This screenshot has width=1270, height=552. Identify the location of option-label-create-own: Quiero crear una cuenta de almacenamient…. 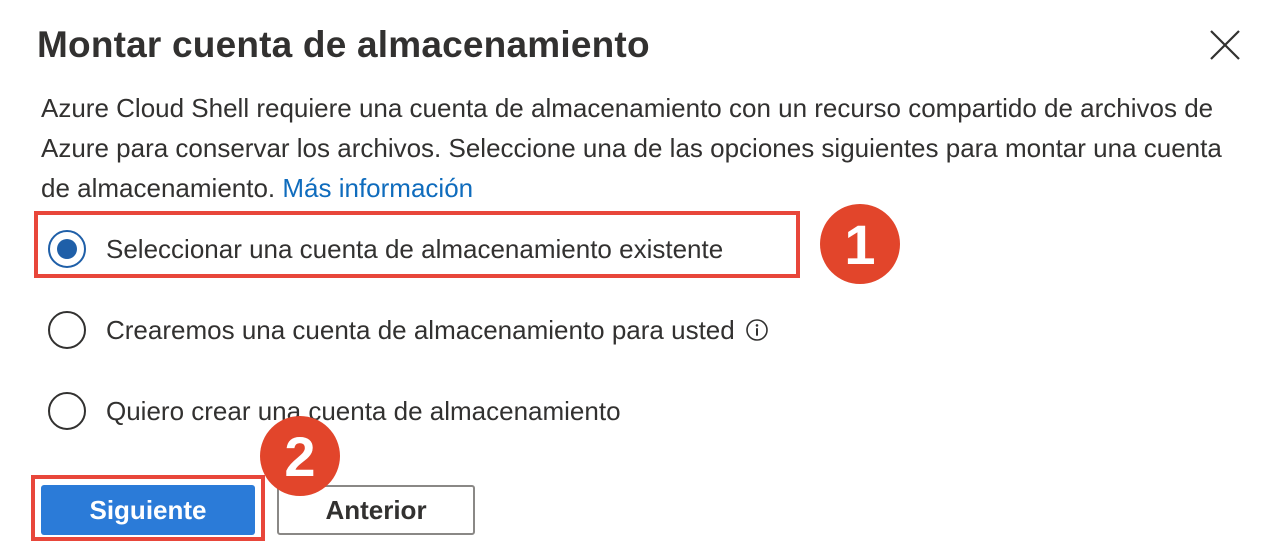
(363, 410).